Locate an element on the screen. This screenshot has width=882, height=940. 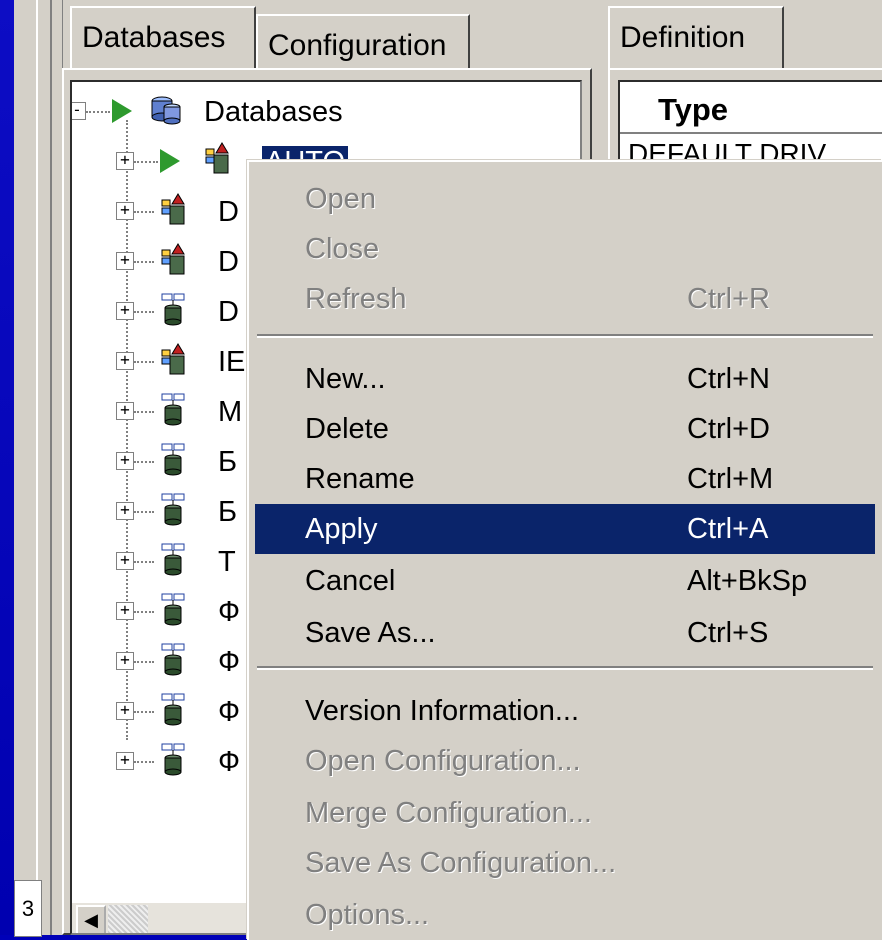
header-divider is located at coordinates (751, 133).